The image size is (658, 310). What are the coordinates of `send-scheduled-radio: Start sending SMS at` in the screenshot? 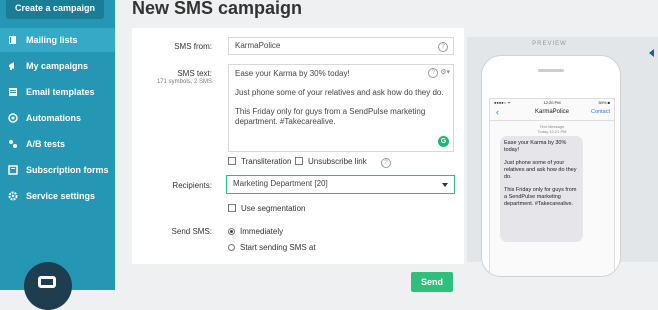 It's located at (272, 247).